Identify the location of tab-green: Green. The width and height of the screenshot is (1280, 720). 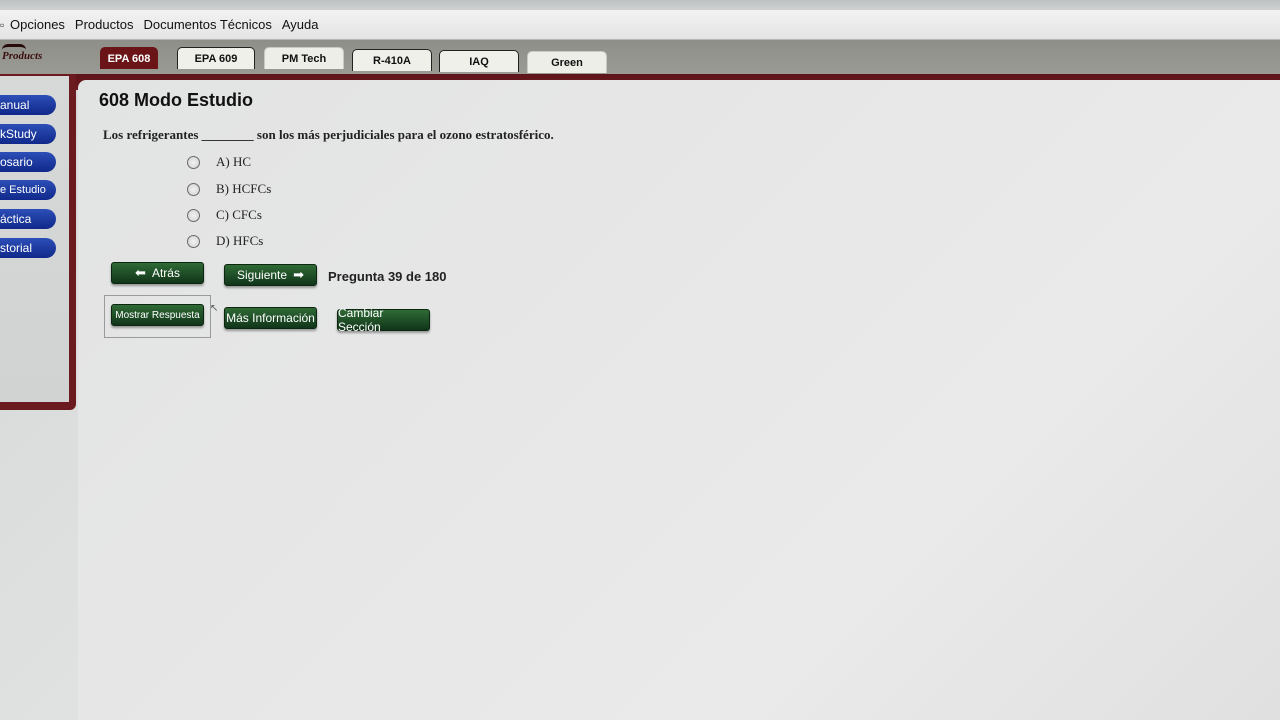
(567, 62).